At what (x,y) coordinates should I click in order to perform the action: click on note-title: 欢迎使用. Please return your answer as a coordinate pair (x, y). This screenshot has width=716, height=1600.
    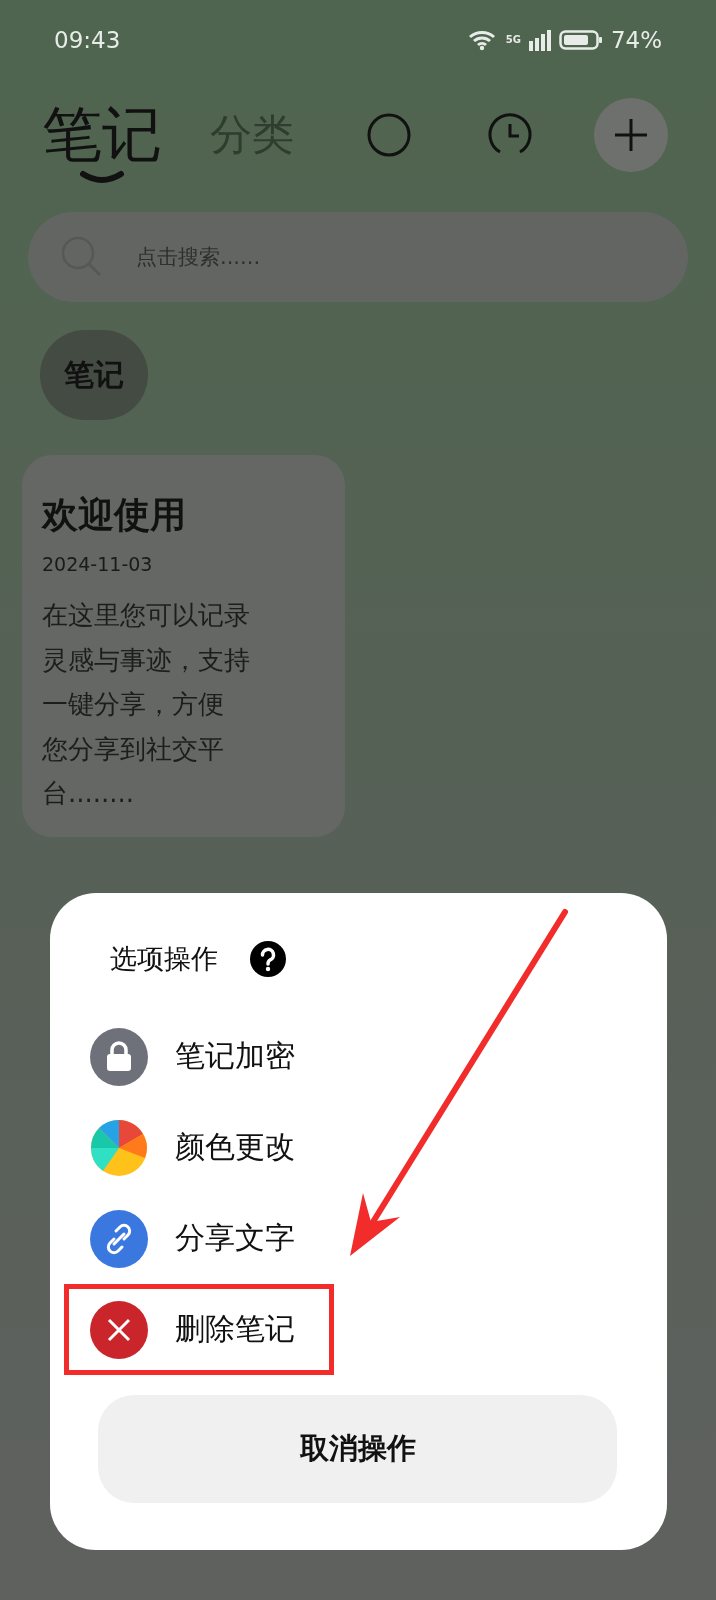
    Looking at the image, I should click on (114, 515).